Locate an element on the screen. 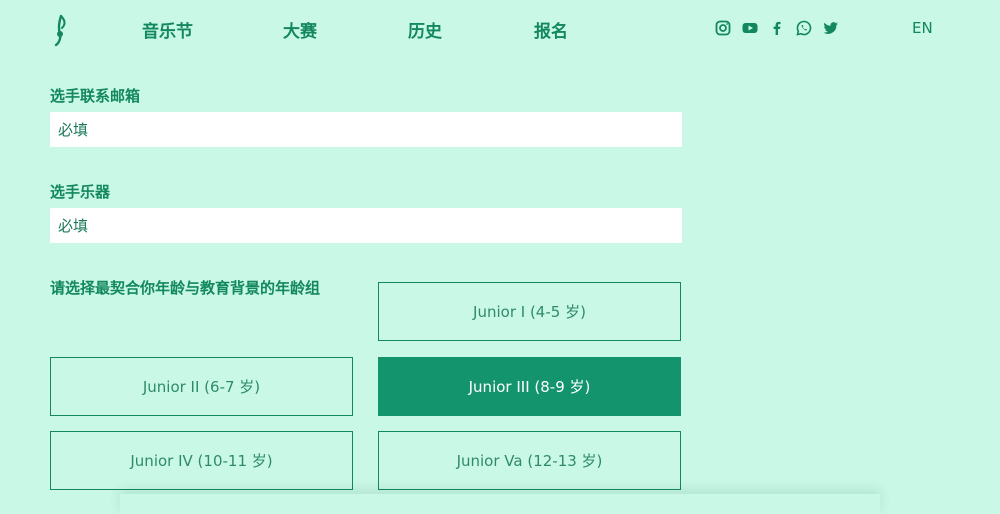  twitter-icon is located at coordinates (831, 28).